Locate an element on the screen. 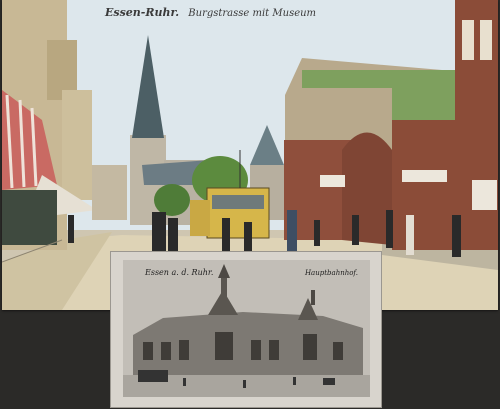 This screenshot has height=409, width=500. top-postcard-location: Essen-Ruhr. is located at coordinates (142, 12).